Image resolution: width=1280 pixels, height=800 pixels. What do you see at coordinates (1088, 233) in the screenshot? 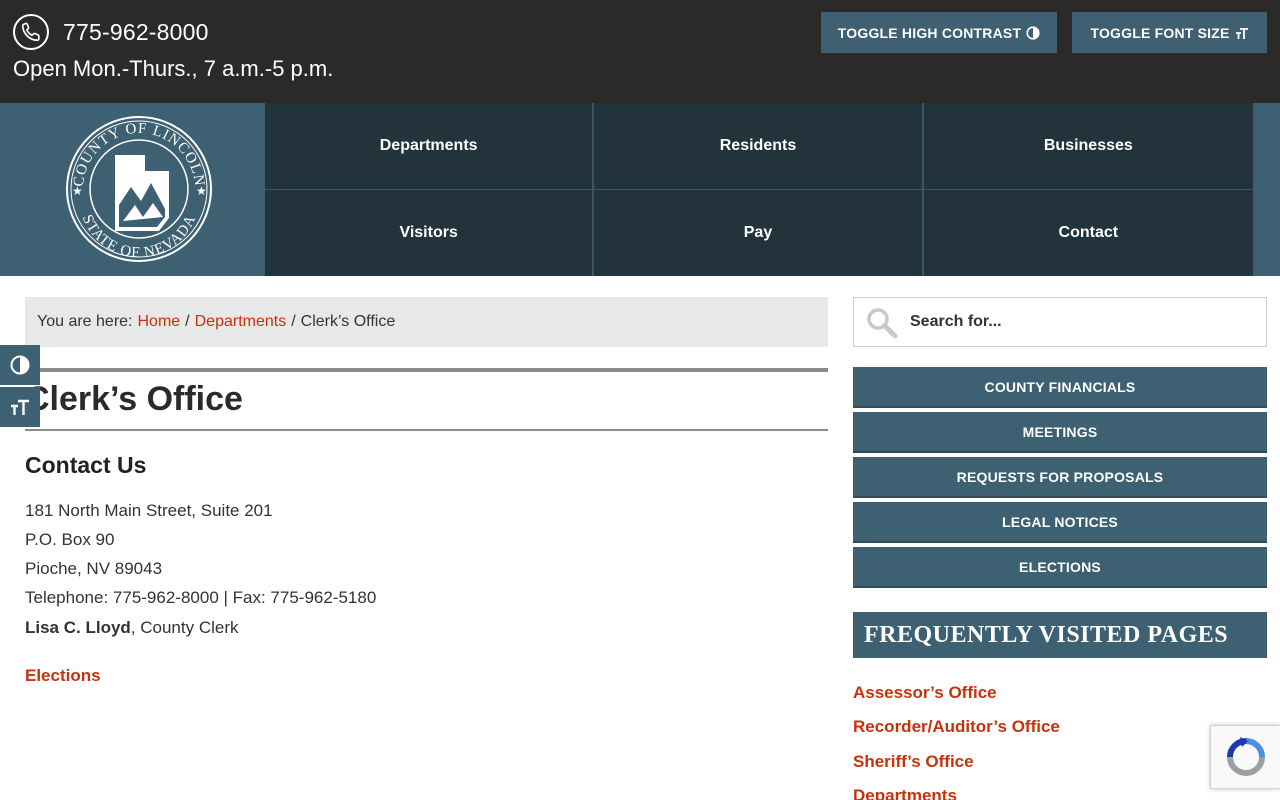
I see `nav-item-contact: Contact` at bounding box center [1088, 233].